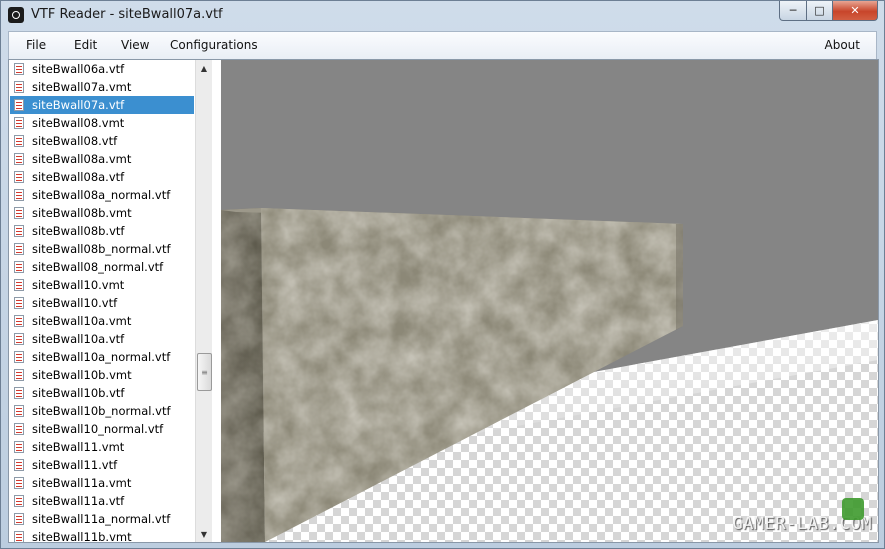 This screenshot has height=549, width=885. I want to click on file-list-item: siteBwall10.vmt, so click(102, 285).